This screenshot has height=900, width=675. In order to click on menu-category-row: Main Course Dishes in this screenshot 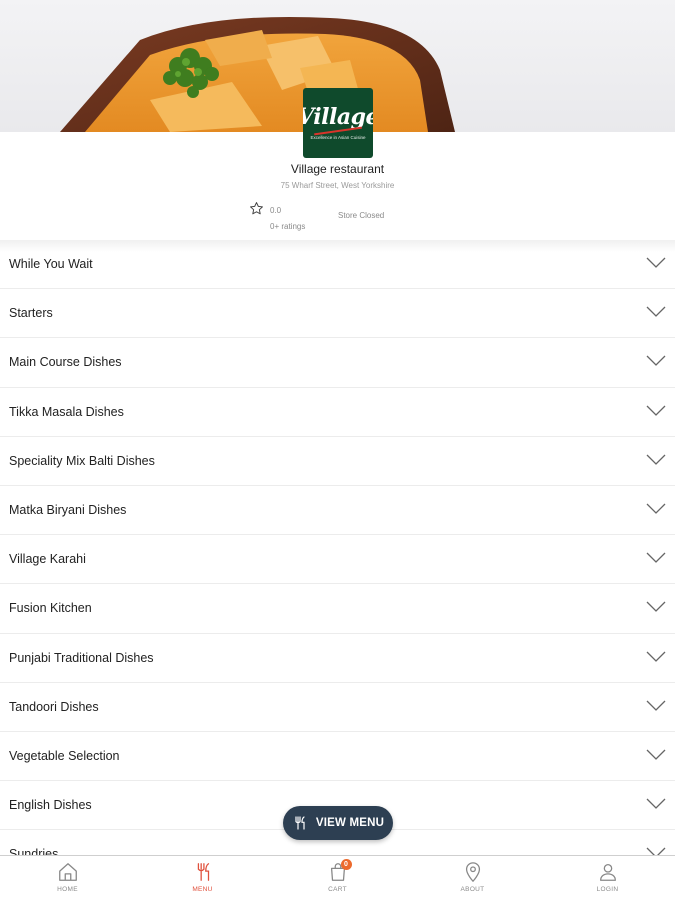, I will do `click(337, 363)`.